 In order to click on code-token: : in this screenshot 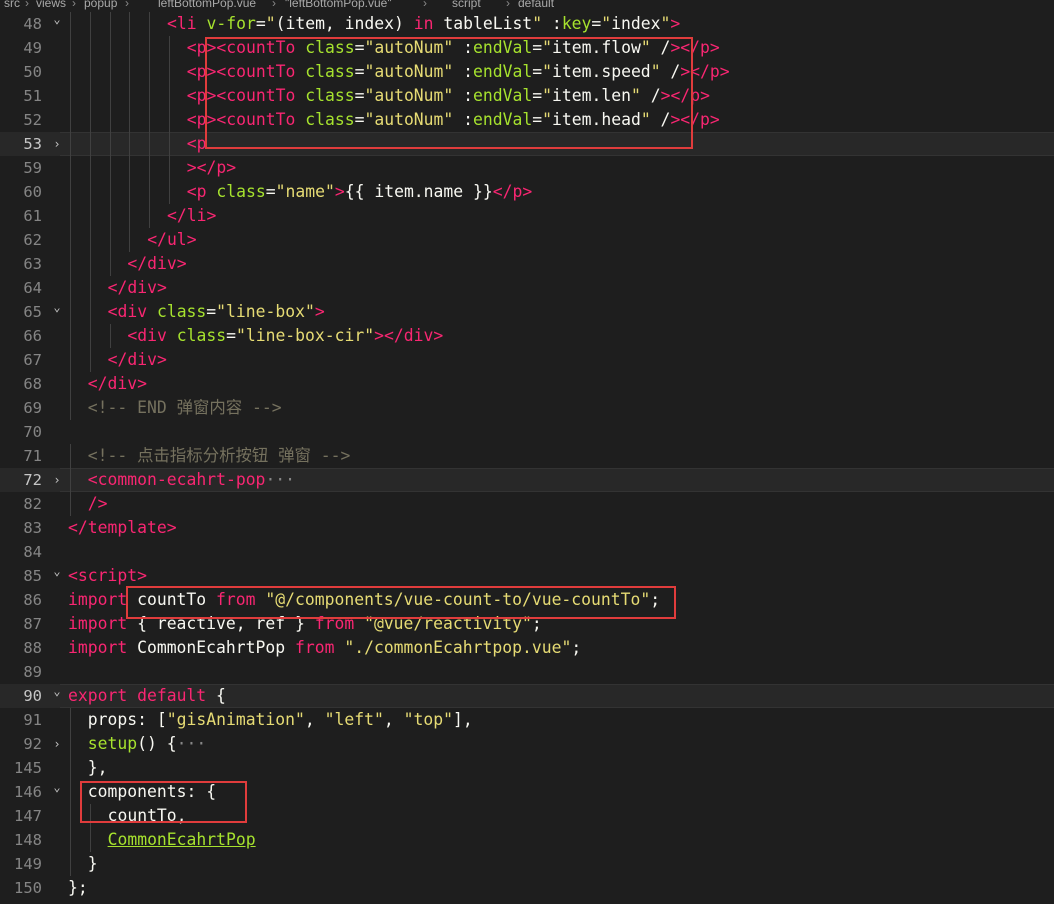, I will do `click(463, 47)`.